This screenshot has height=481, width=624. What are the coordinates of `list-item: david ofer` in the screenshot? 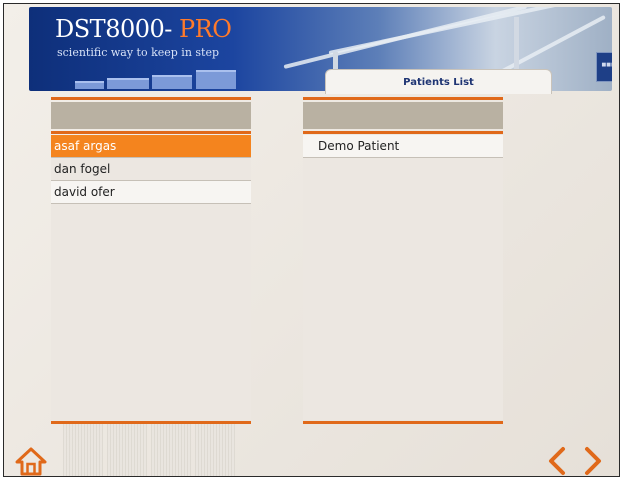 It's located at (151, 192).